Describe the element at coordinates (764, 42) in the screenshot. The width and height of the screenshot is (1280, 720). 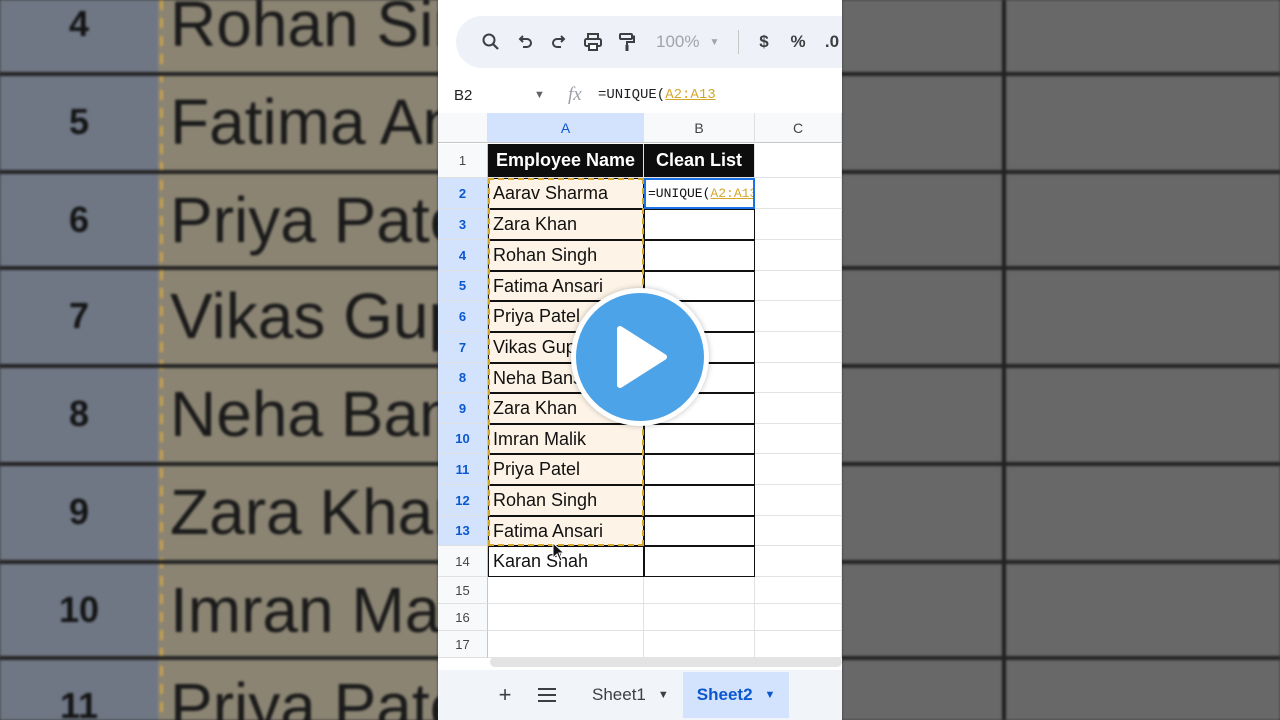
I see `currency-format-button: $` at that location.